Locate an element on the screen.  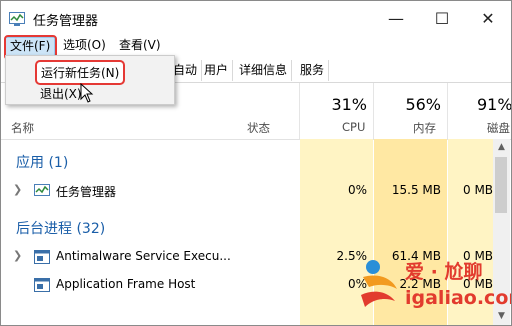
process-cpu: 0% is located at coordinates (357, 190).